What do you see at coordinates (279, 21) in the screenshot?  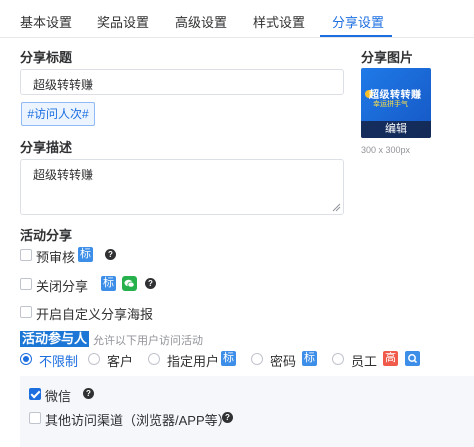 I see `tab-style-settings: 样式设置` at bounding box center [279, 21].